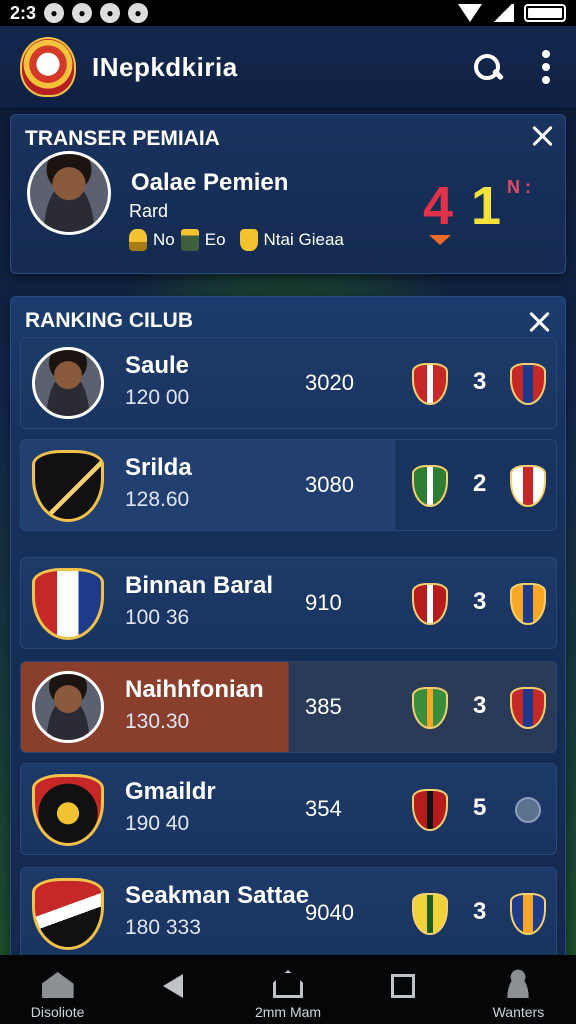  Describe the element at coordinates (96, 13) in the screenshot. I see `notification-icons: ● ● ● ●` at that location.